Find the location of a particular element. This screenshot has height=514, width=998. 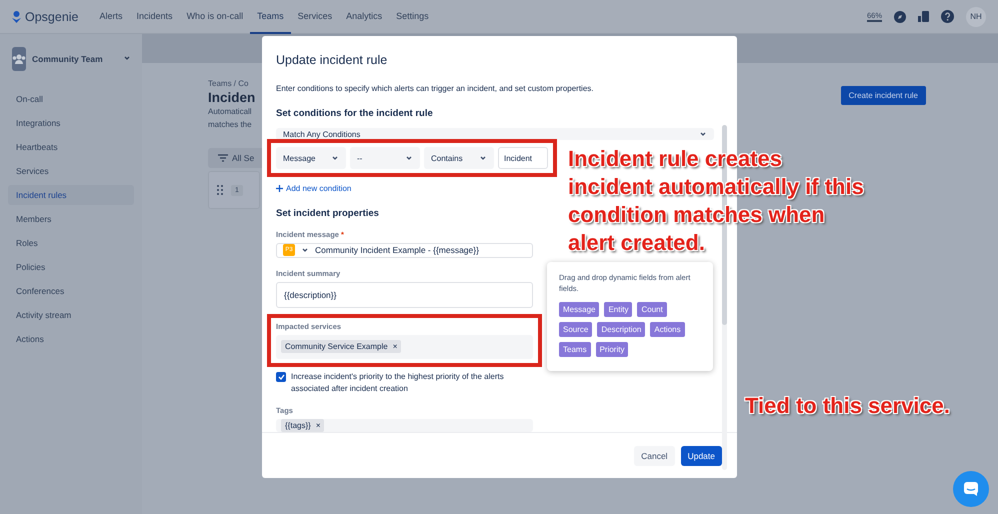

plus-icon is located at coordinates (279, 188).